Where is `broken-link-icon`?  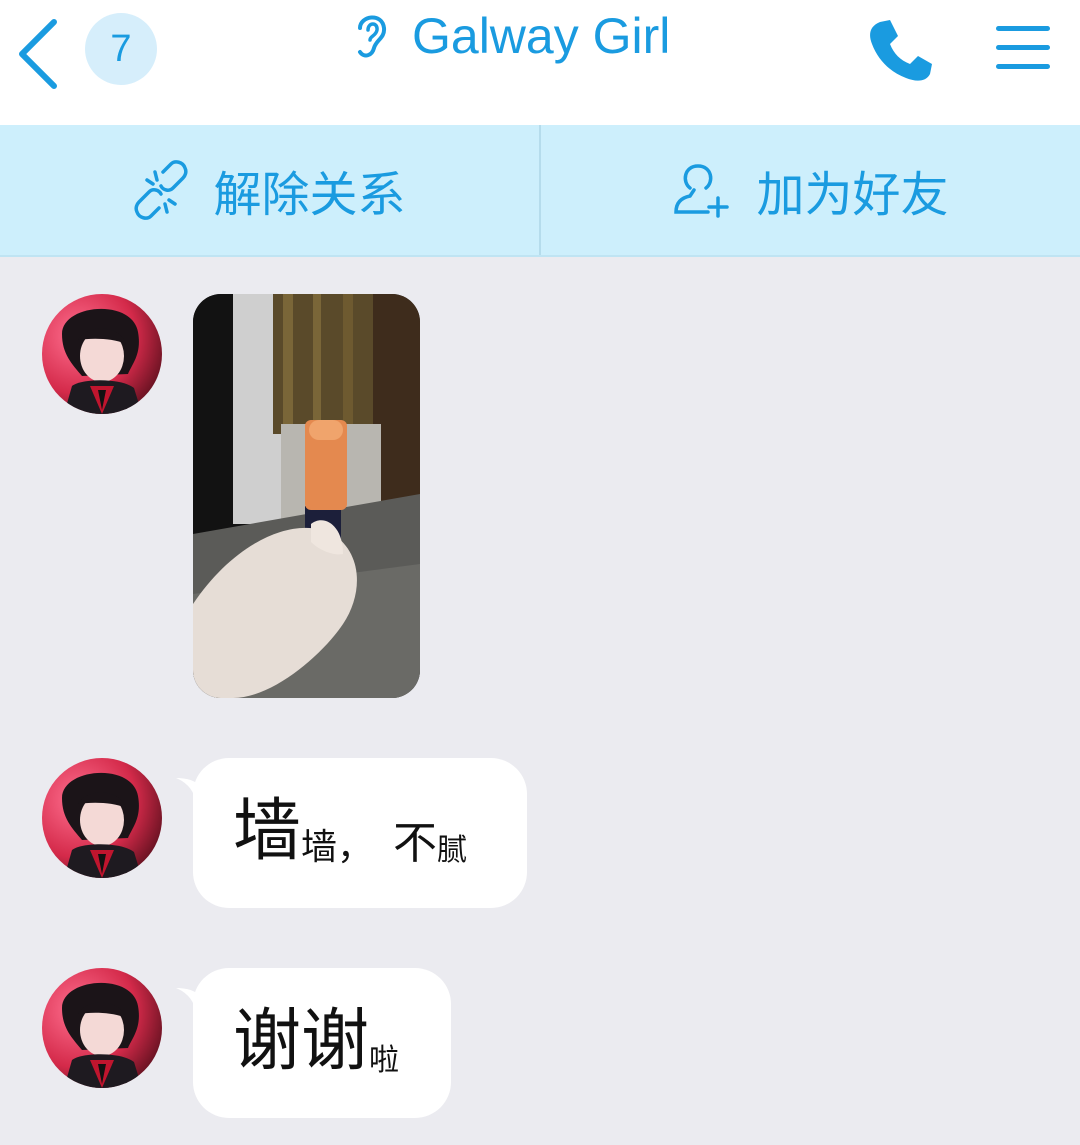 broken-link-icon is located at coordinates (161, 190).